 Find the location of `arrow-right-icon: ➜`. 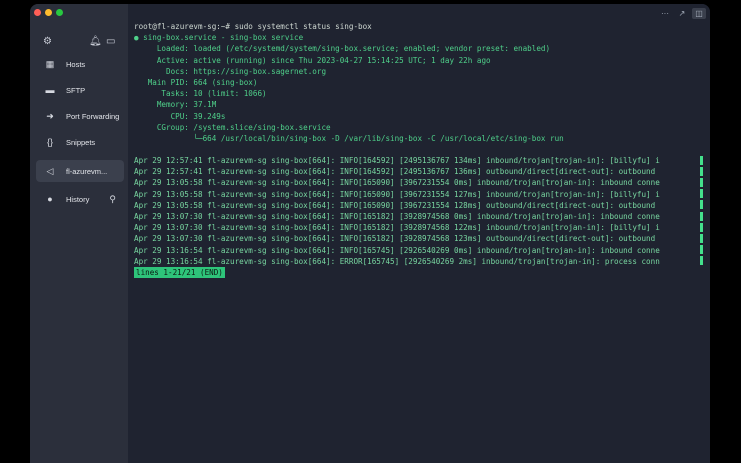

arrow-right-icon: ➜ is located at coordinates (50, 115).